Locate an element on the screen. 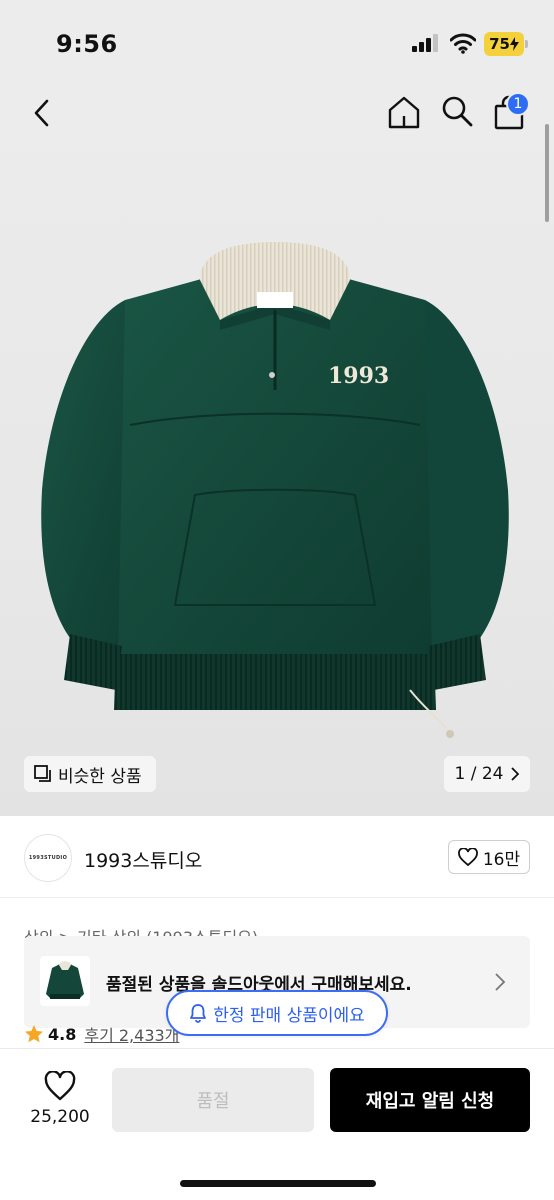 The width and height of the screenshot is (554, 1200). restock-alert-button: 재입고 알림 신청 is located at coordinates (430, 1100).